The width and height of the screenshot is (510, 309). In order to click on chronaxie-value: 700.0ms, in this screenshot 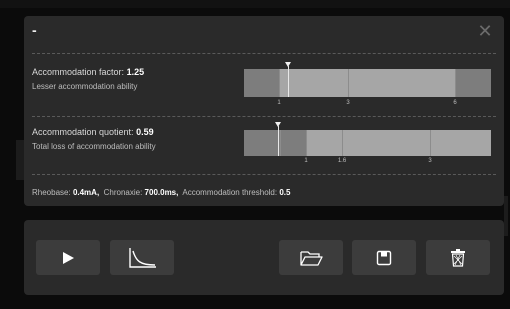, I will do `click(161, 192)`.